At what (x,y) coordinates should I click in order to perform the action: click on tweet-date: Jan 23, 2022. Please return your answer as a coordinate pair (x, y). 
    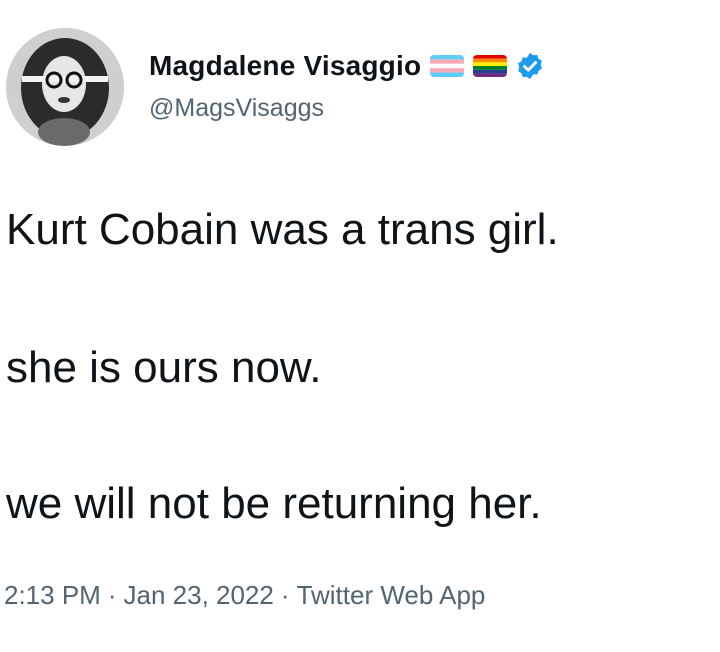
    Looking at the image, I should click on (199, 595).